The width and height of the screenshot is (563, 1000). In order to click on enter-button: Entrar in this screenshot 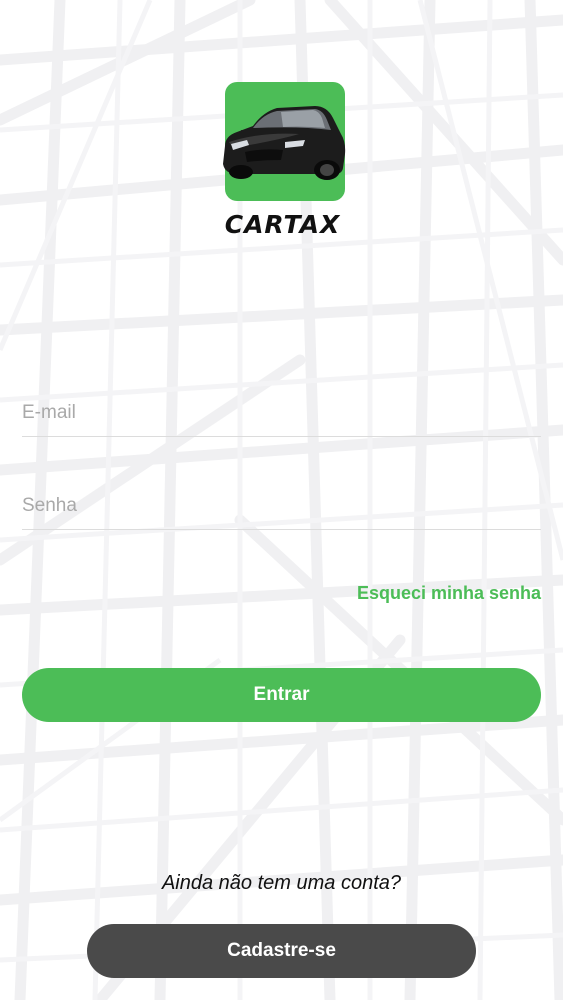, I will do `click(281, 695)`.